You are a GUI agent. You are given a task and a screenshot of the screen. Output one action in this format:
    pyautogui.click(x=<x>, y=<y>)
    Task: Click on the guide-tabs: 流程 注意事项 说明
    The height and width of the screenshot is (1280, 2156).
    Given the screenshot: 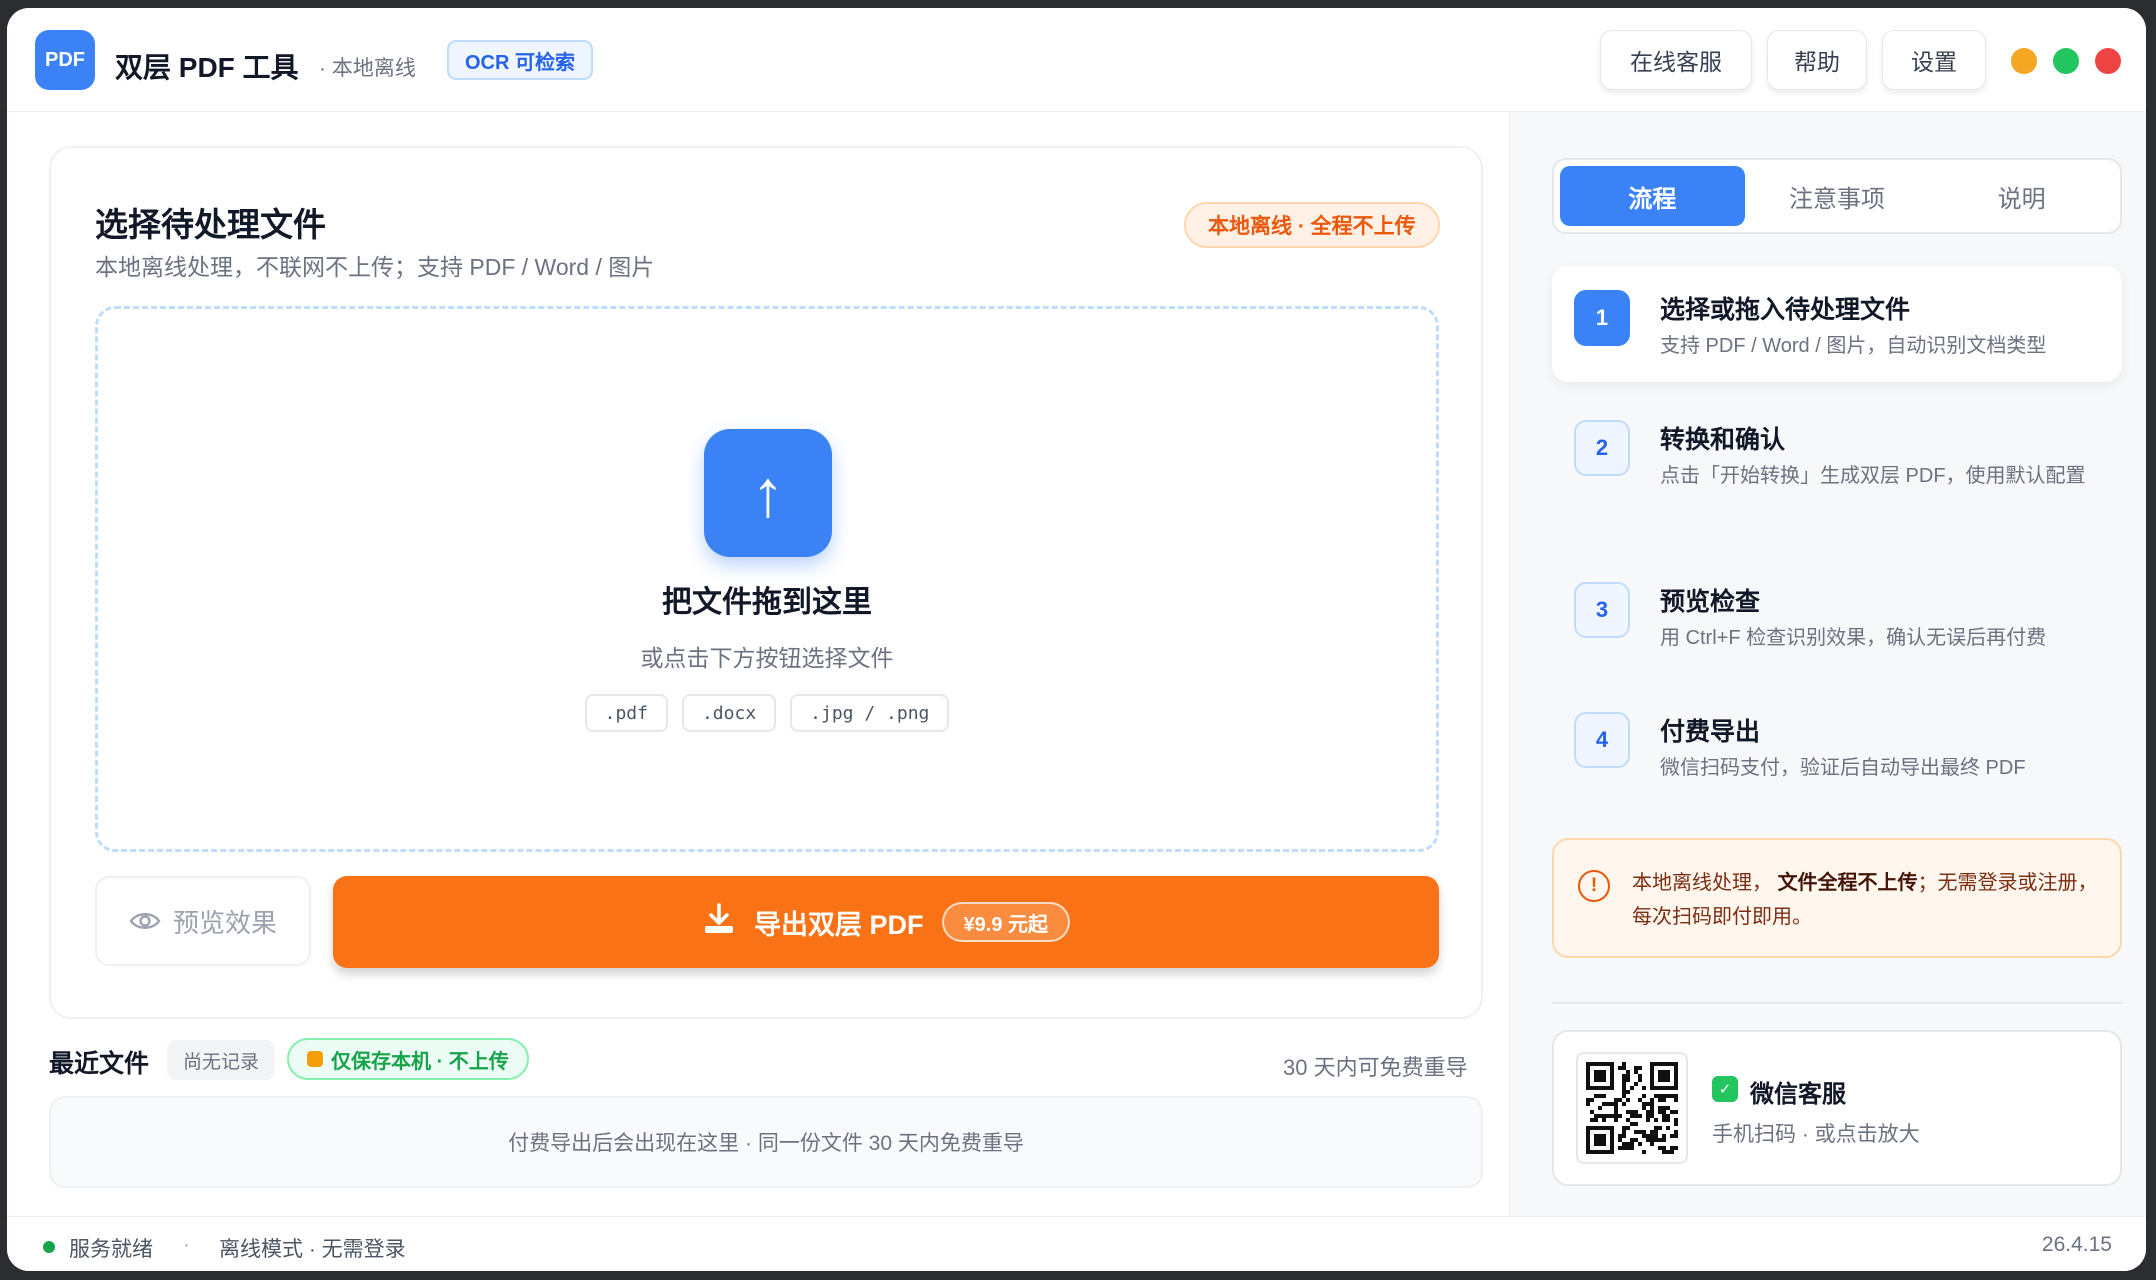 What is the action you would take?
    pyautogui.click(x=1837, y=196)
    